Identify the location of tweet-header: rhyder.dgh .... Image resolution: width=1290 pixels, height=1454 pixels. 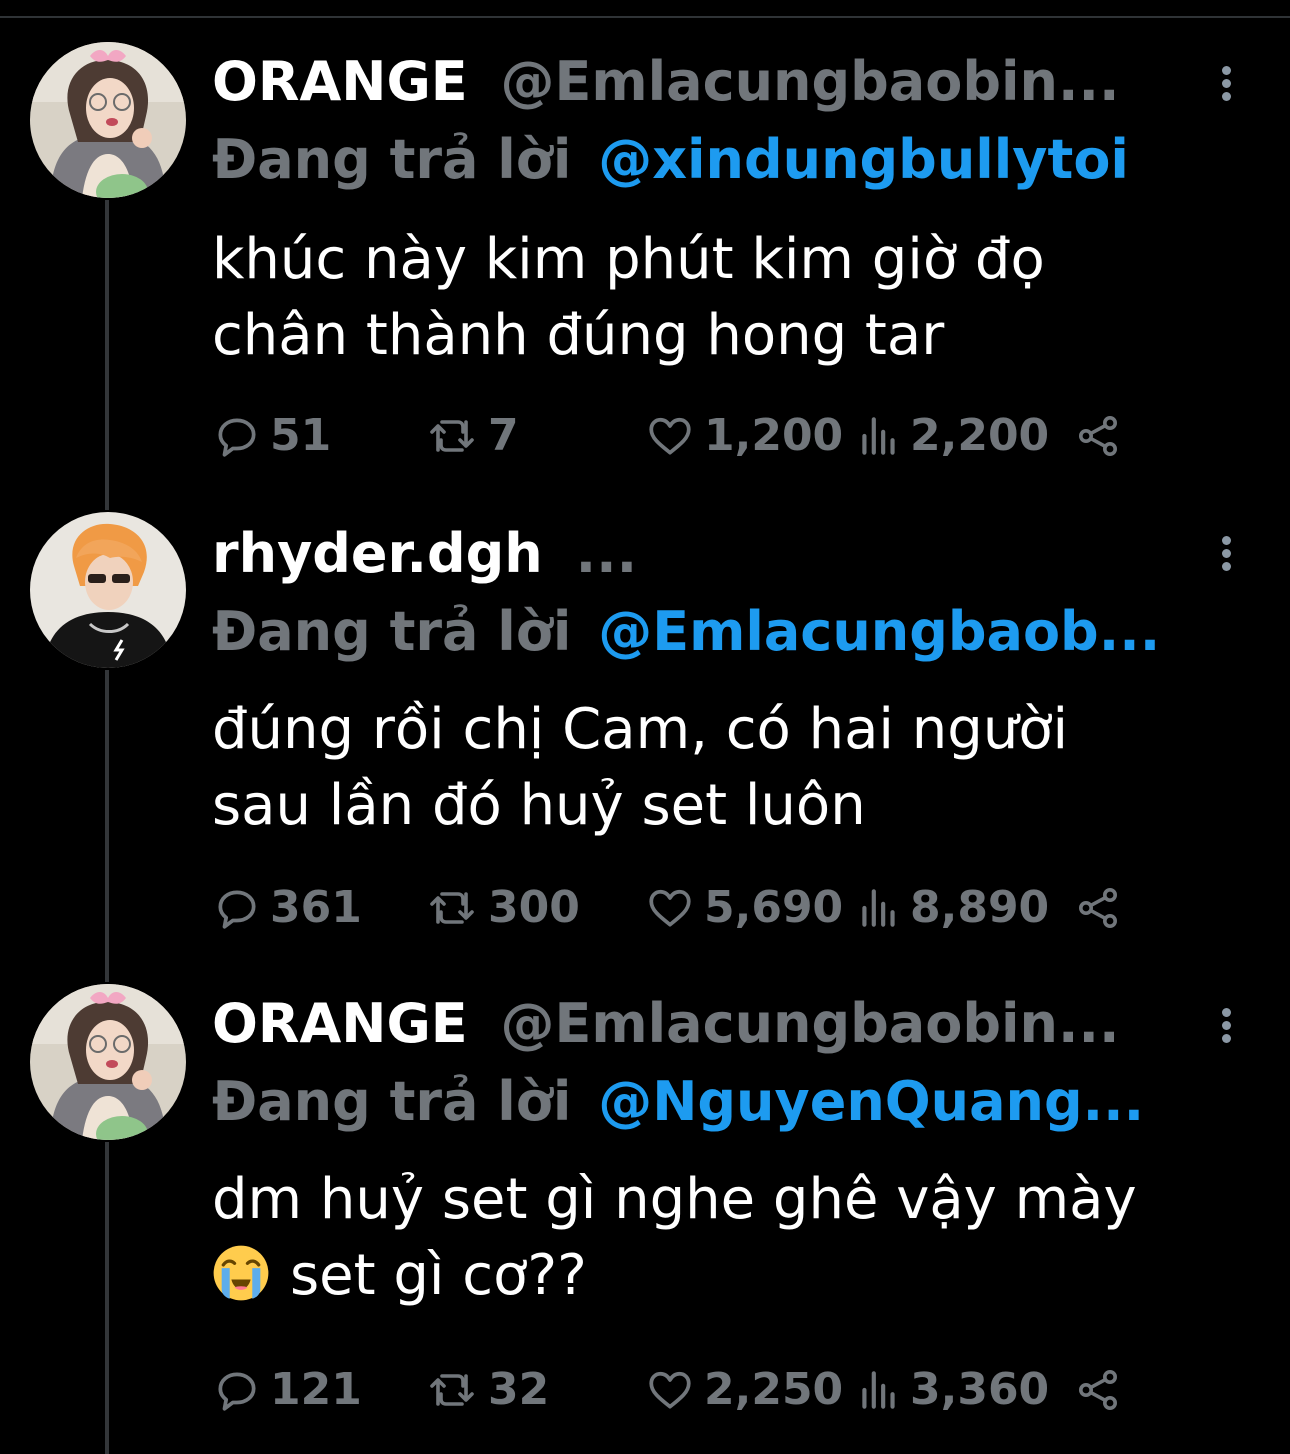
(711, 554).